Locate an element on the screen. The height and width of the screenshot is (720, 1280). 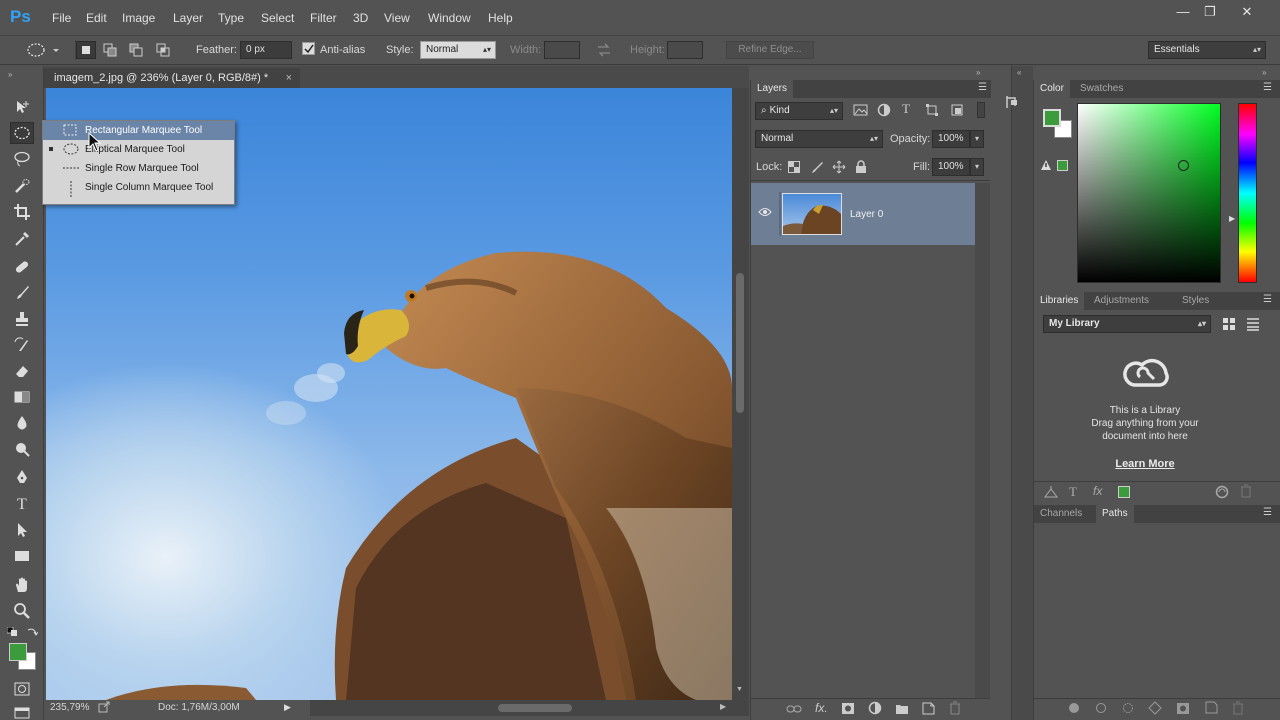
delete-path-icon is located at coordinates (1238, 708).